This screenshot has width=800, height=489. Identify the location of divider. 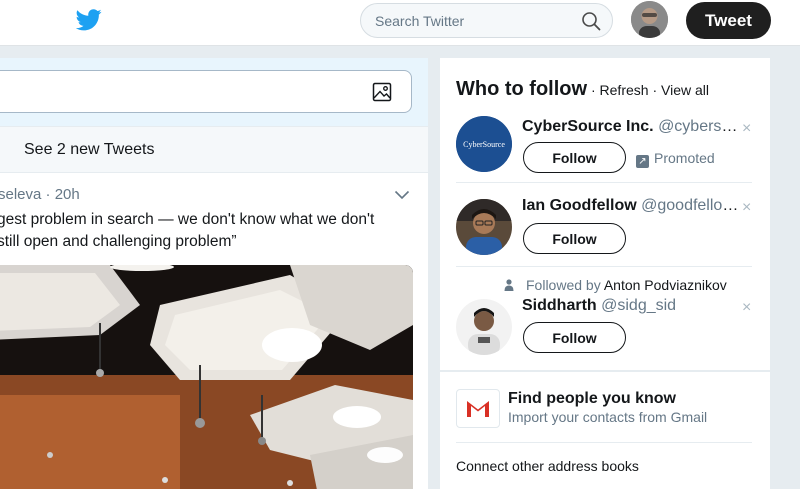
(604, 442).